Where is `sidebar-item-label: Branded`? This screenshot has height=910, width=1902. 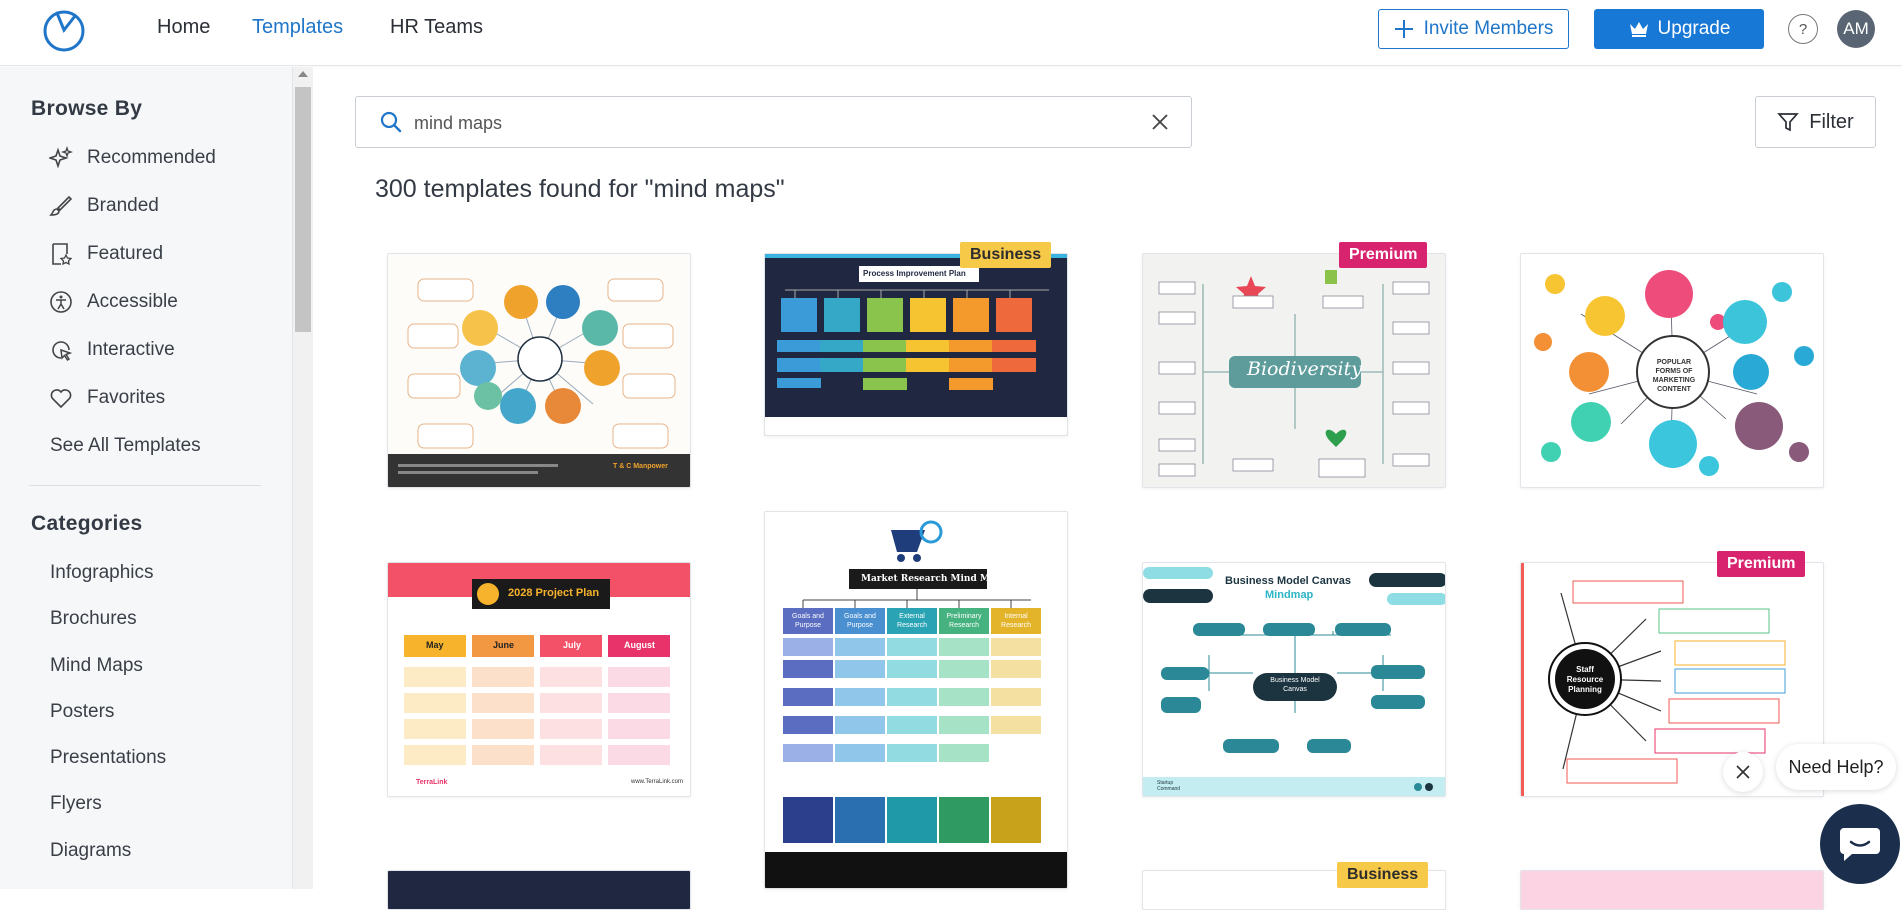 sidebar-item-label: Branded is located at coordinates (123, 205).